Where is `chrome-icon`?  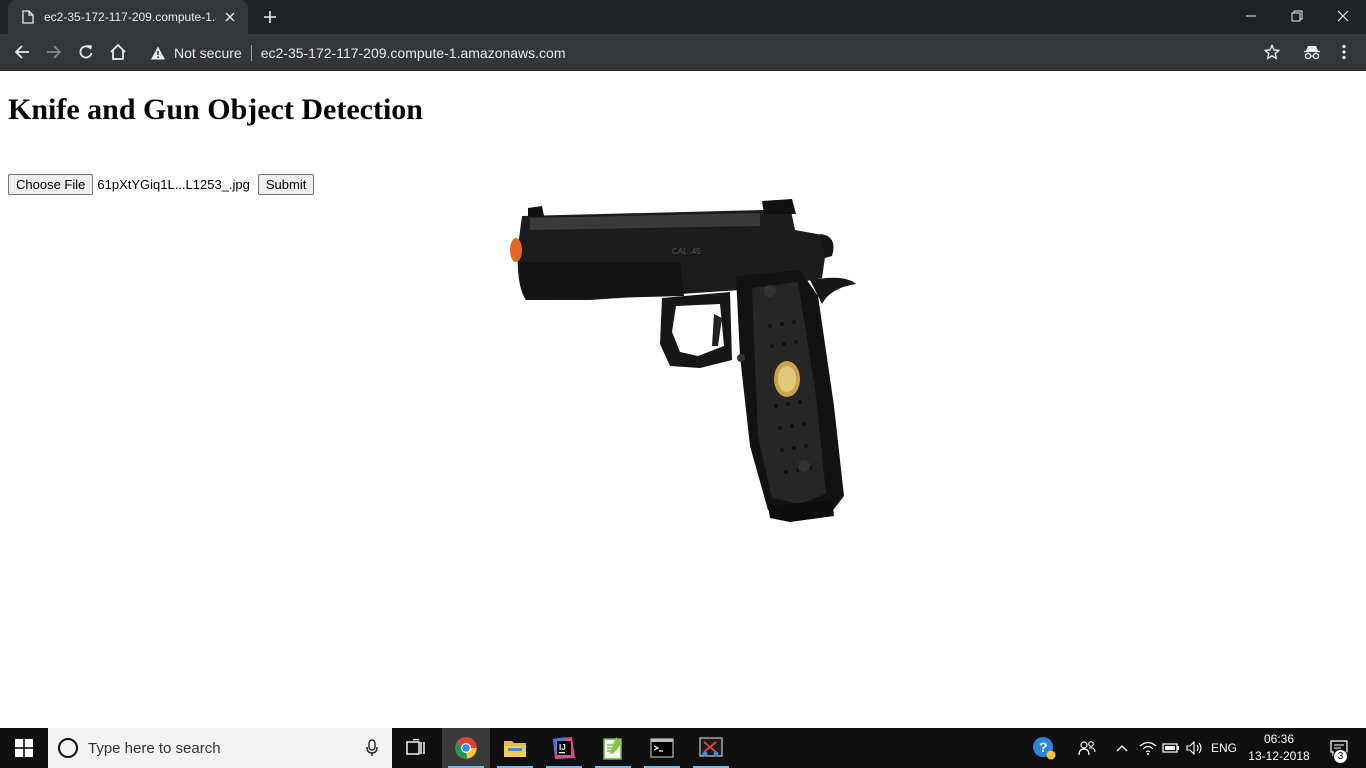
chrome-icon is located at coordinates (466, 748).